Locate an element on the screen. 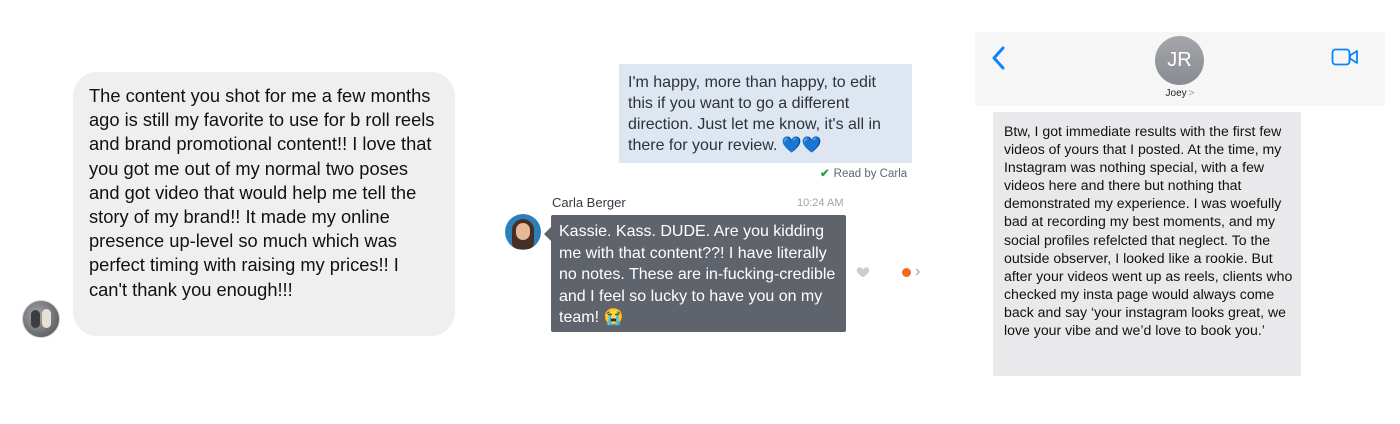  conversation-header: JR Joey > is located at coordinates (1180, 69).